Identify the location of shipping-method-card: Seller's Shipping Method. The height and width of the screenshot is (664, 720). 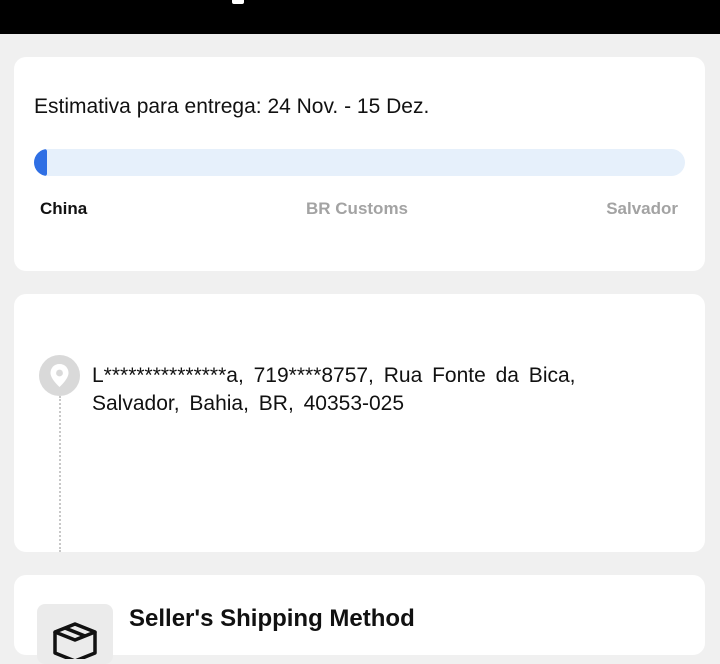
(359, 619).